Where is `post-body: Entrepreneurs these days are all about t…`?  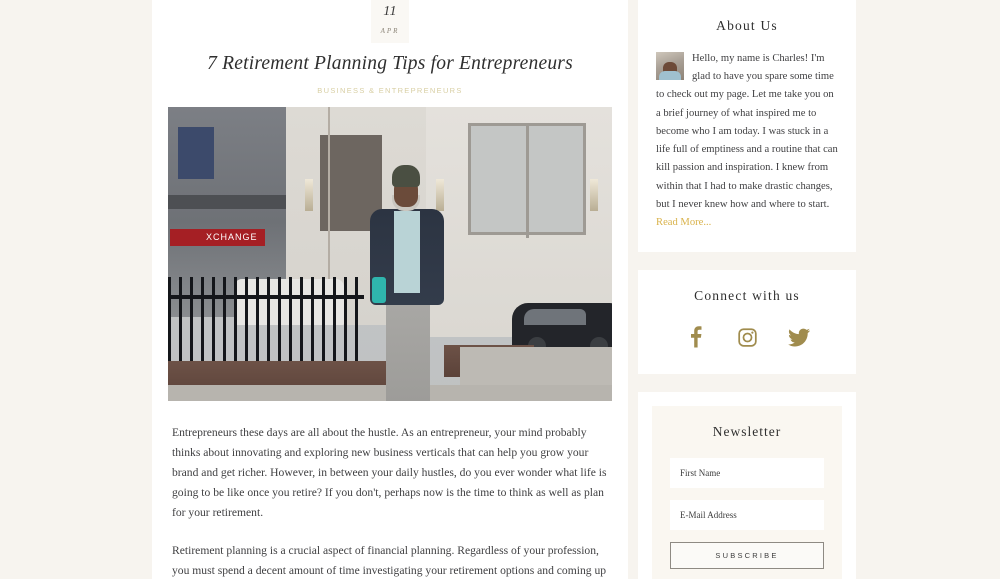
post-body: Entrepreneurs these days are all about t… is located at coordinates (390, 490).